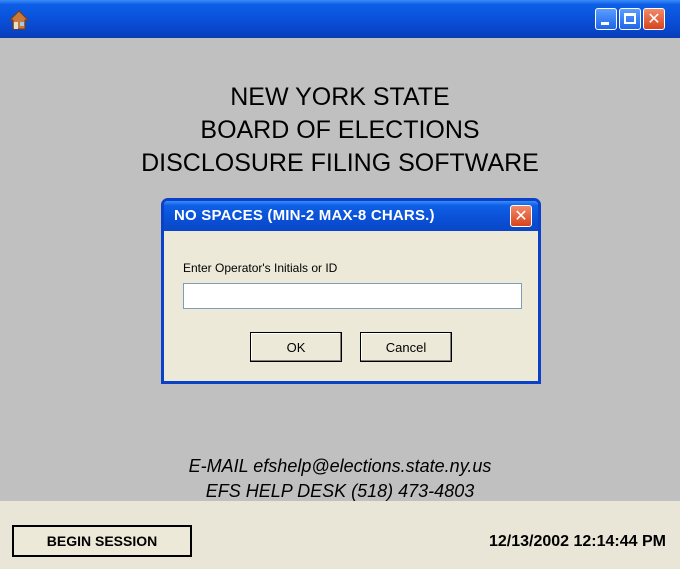 This screenshot has height=569, width=680. Describe the element at coordinates (340, 491) in the screenshot. I see `helpdesk-text: EFS HELP DESK (518) 473-4803` at that location.